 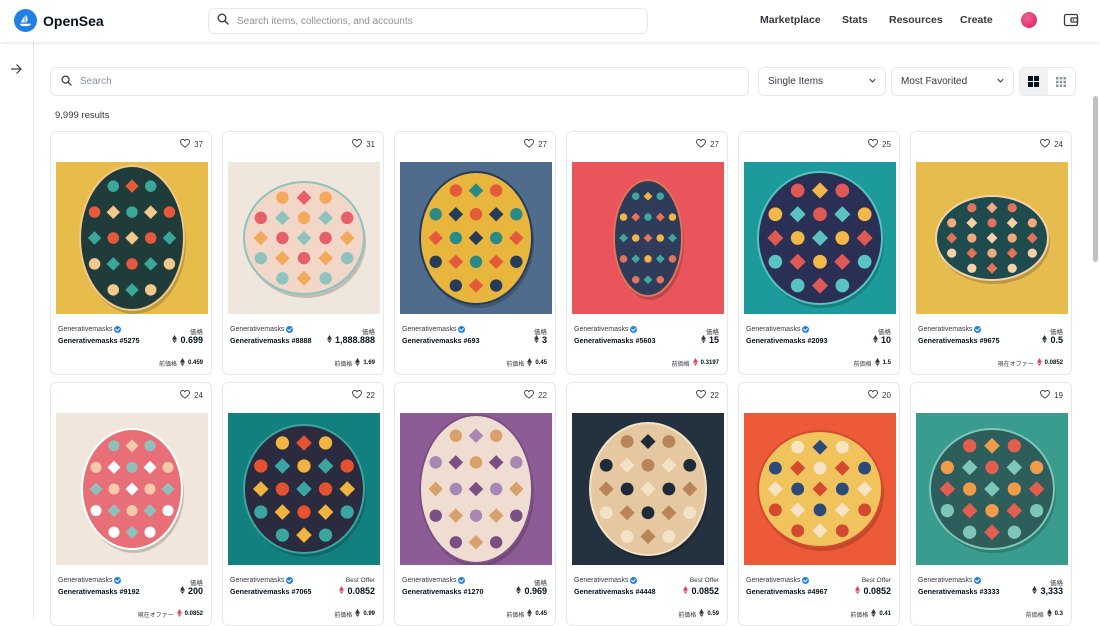 What do you see at coordinates (959, 591) in the screenshot?
I see `nft-name: Generativemasks #3333` at bounding box center [959, 591].